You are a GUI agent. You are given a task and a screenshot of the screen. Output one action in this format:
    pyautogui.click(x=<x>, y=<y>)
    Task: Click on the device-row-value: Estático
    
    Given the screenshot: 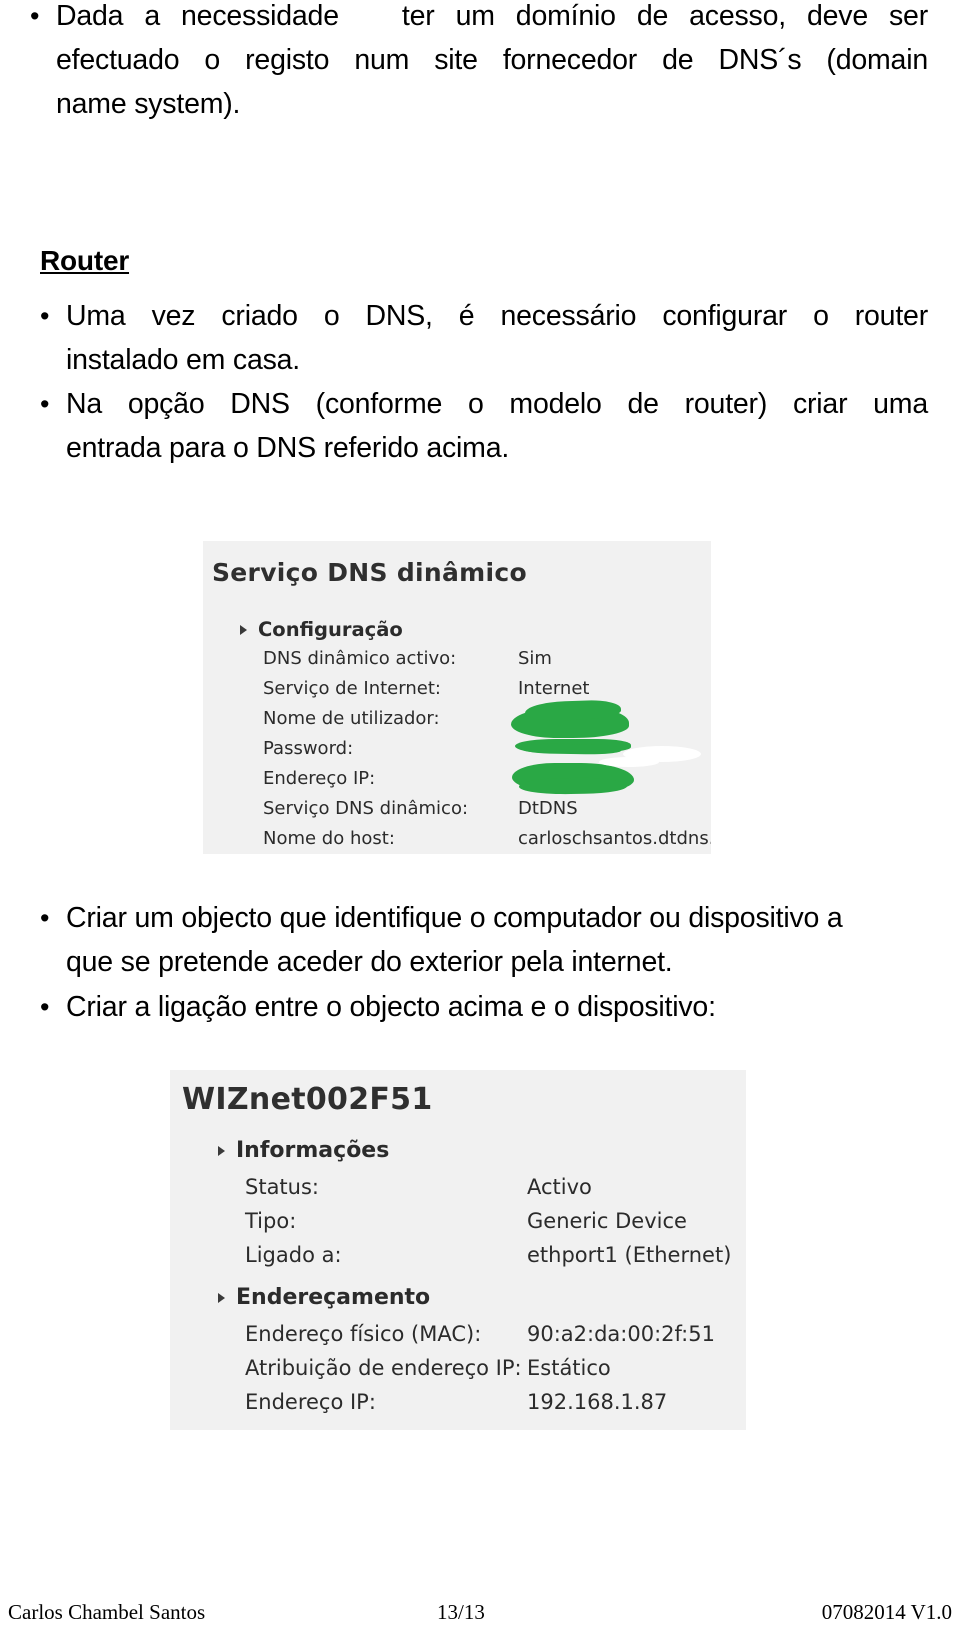 What is the action you would take?
    pyautogui.click(x=569, y=1368)
    